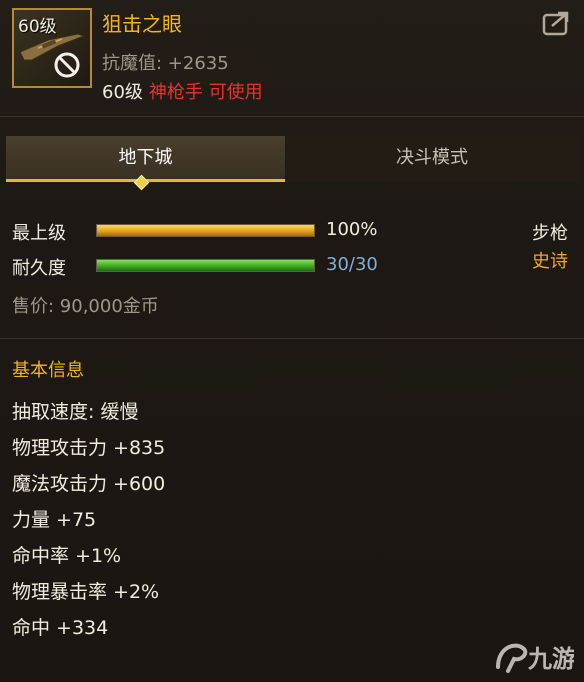 This screenshot has width=584, height=682. I want to click on durability-bar-fill, so click(205, 265).